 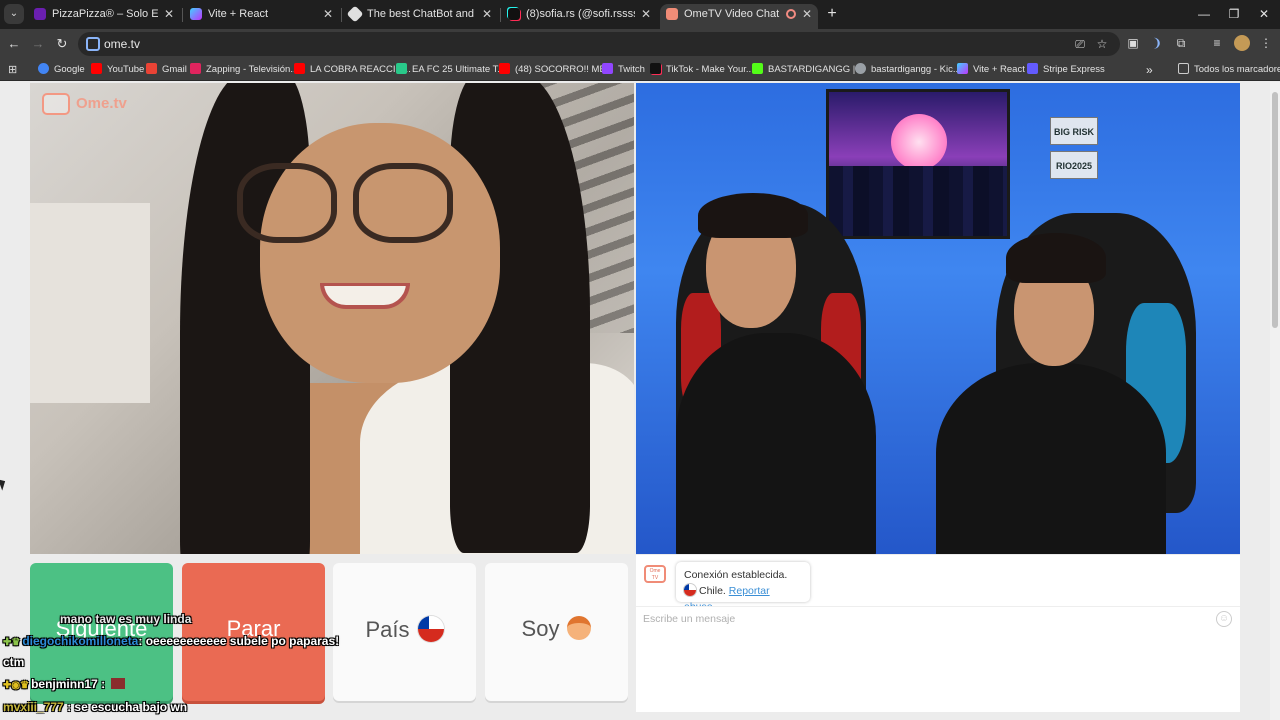 I want to click on audio-extension-icon: ❩, so click(x=1157, y=43).